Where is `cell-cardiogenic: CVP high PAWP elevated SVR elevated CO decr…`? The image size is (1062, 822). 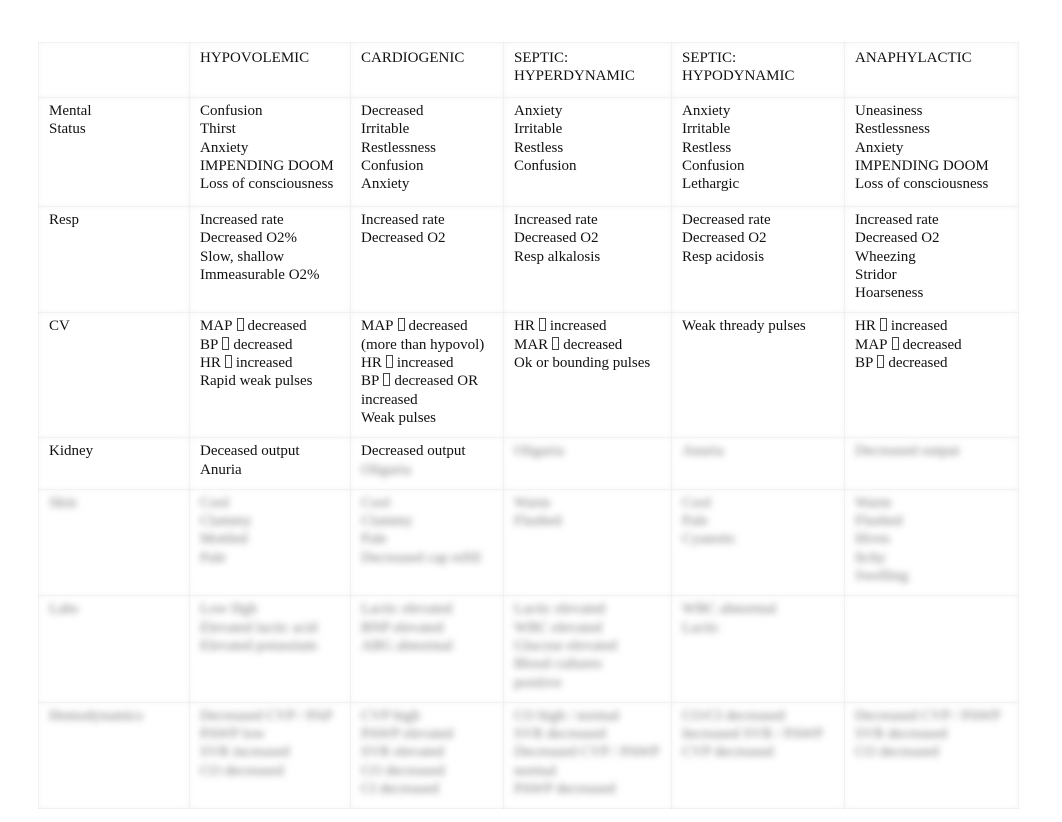 cell-cardiogenic: CVP high PAWP elevated SVR elevated CO decr… is located at coordinates (427, 755).